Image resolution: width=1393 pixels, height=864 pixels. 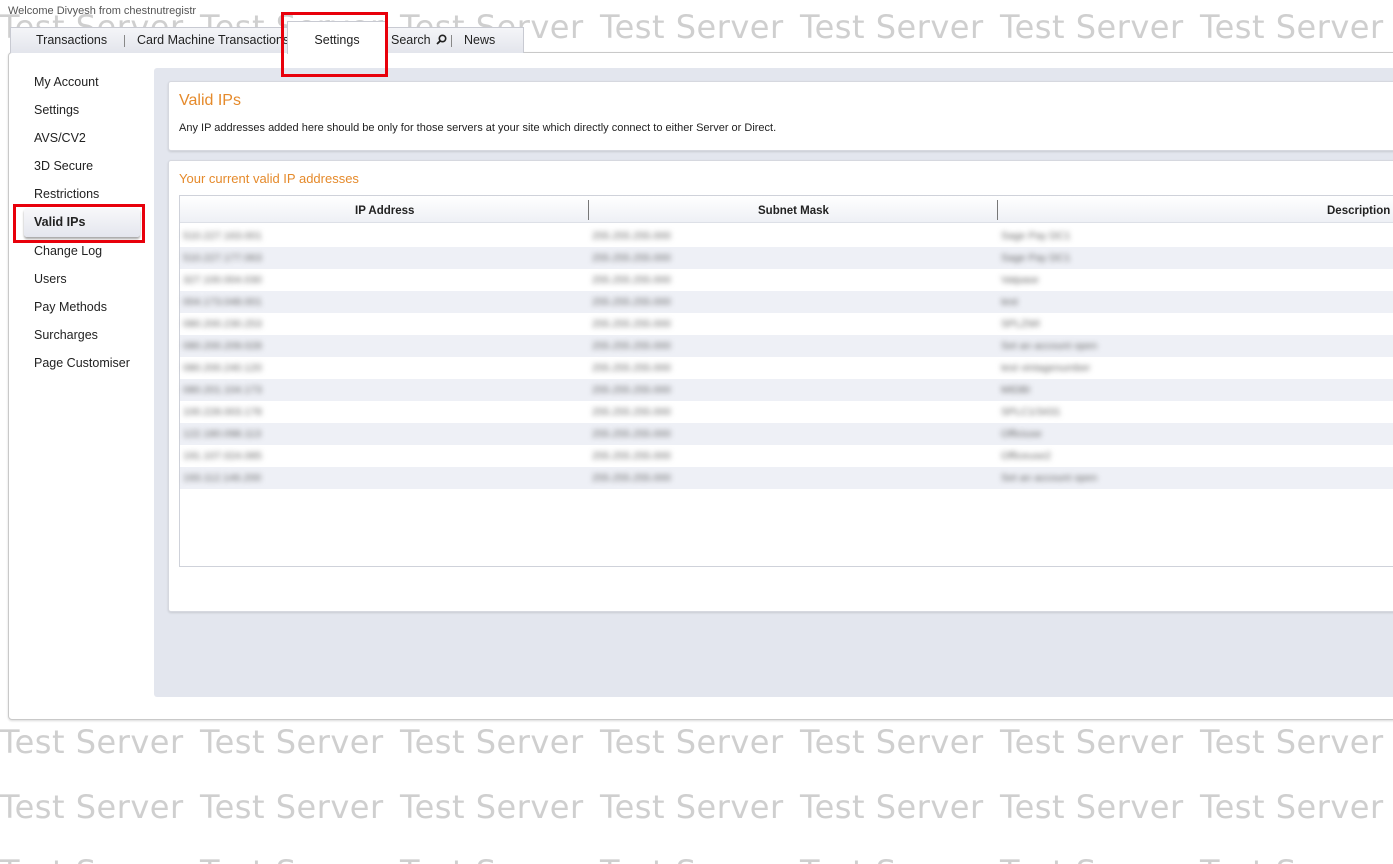 I want to click on table-row: 122.180.098.113 255.255.255.000 Officiuse, so click(x=786, y=434).